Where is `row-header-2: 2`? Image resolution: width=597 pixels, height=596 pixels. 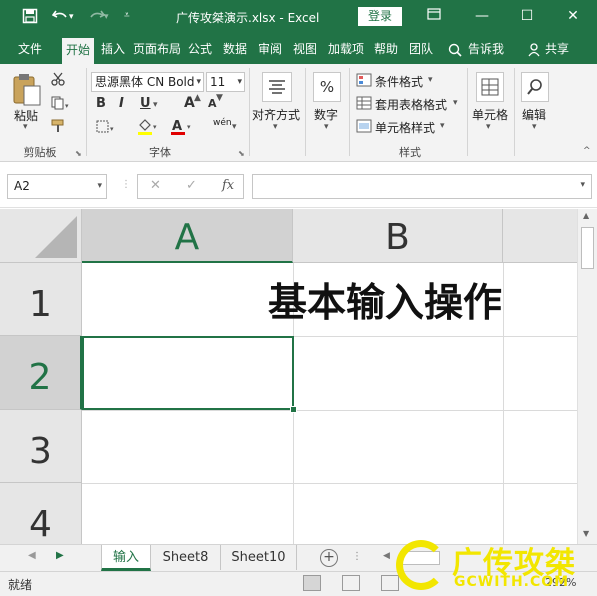 row-header-2: 2 is located at coordinates (41, 373).